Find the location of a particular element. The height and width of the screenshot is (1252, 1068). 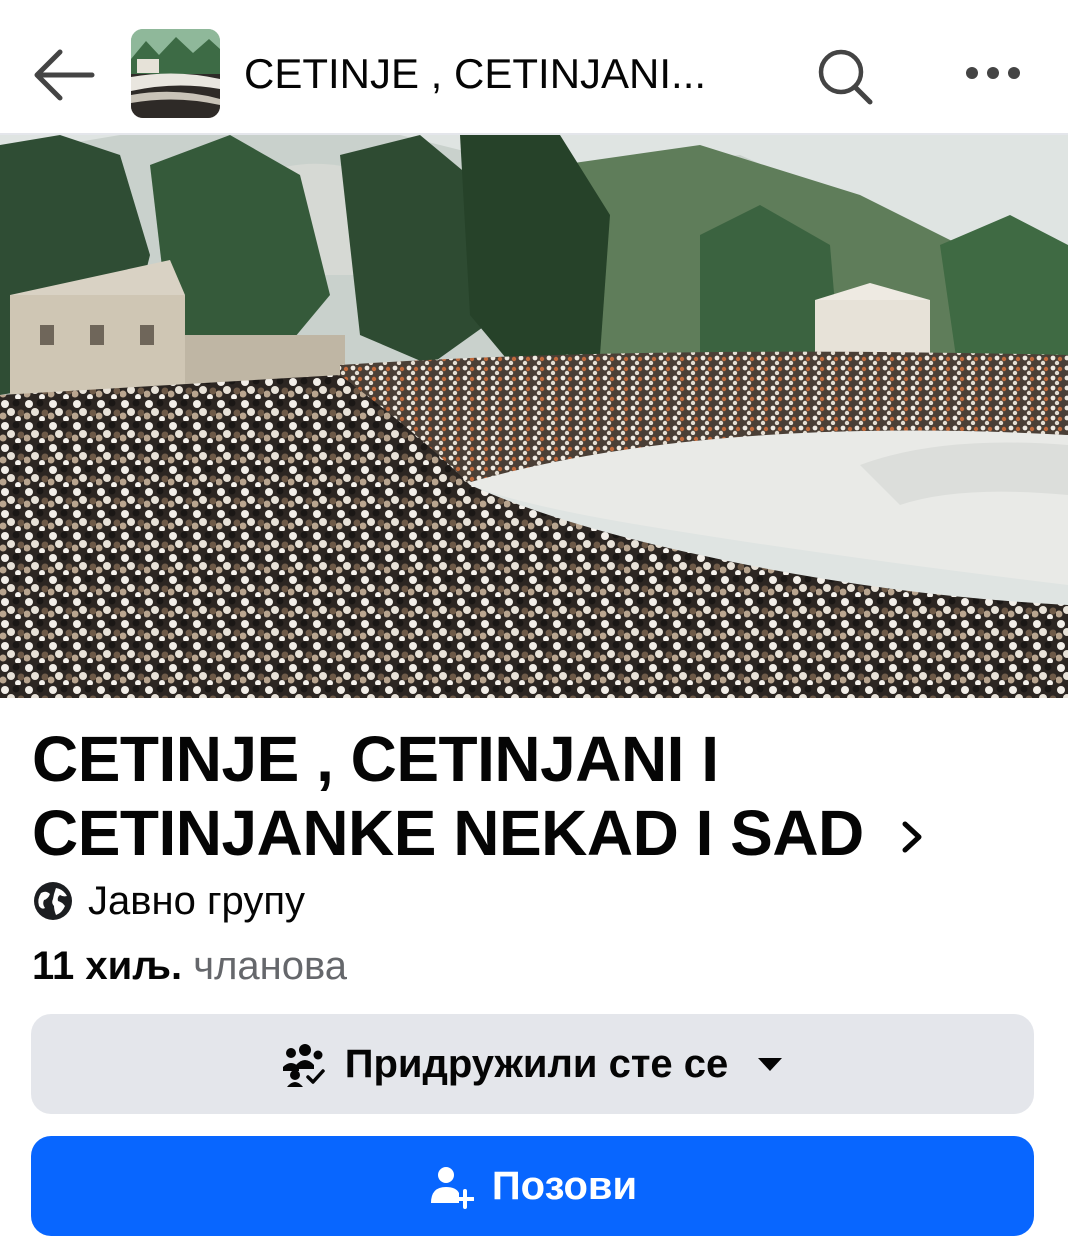

caret-down-icon is located at coordinates (770, 1064).